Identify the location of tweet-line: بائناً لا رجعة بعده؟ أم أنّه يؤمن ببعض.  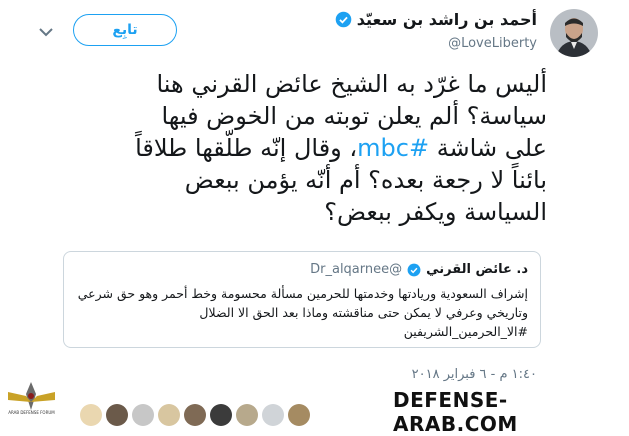
(365, 180).